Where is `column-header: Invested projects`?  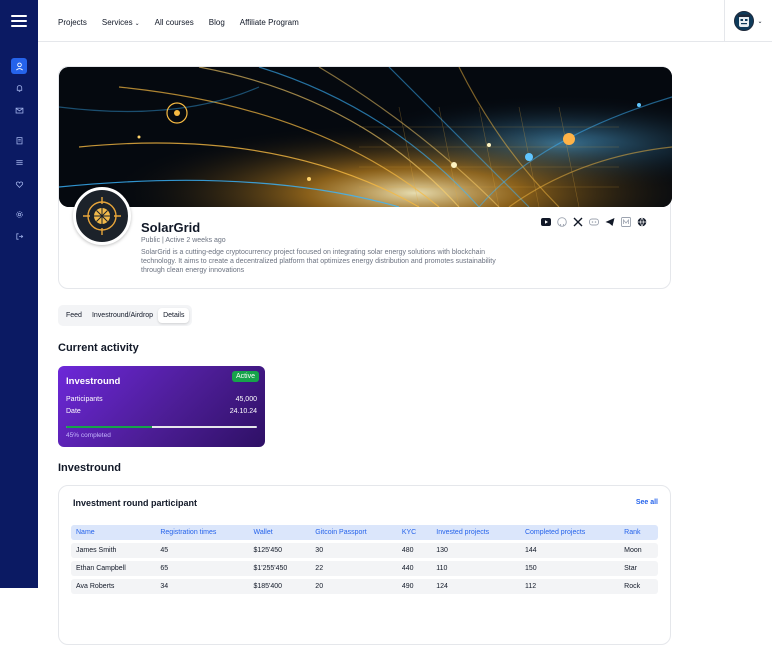 column-header: Invested projects is located at coordinates (475, 532).